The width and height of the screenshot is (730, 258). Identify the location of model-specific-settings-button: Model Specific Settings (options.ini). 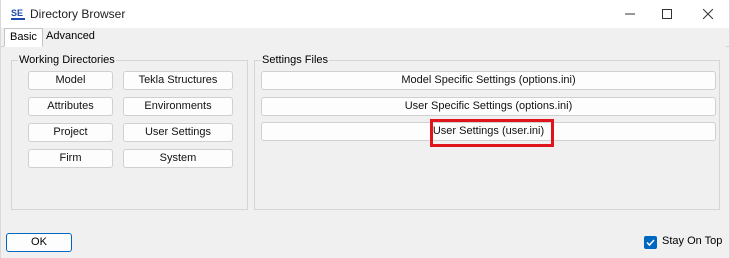
(488, 80).